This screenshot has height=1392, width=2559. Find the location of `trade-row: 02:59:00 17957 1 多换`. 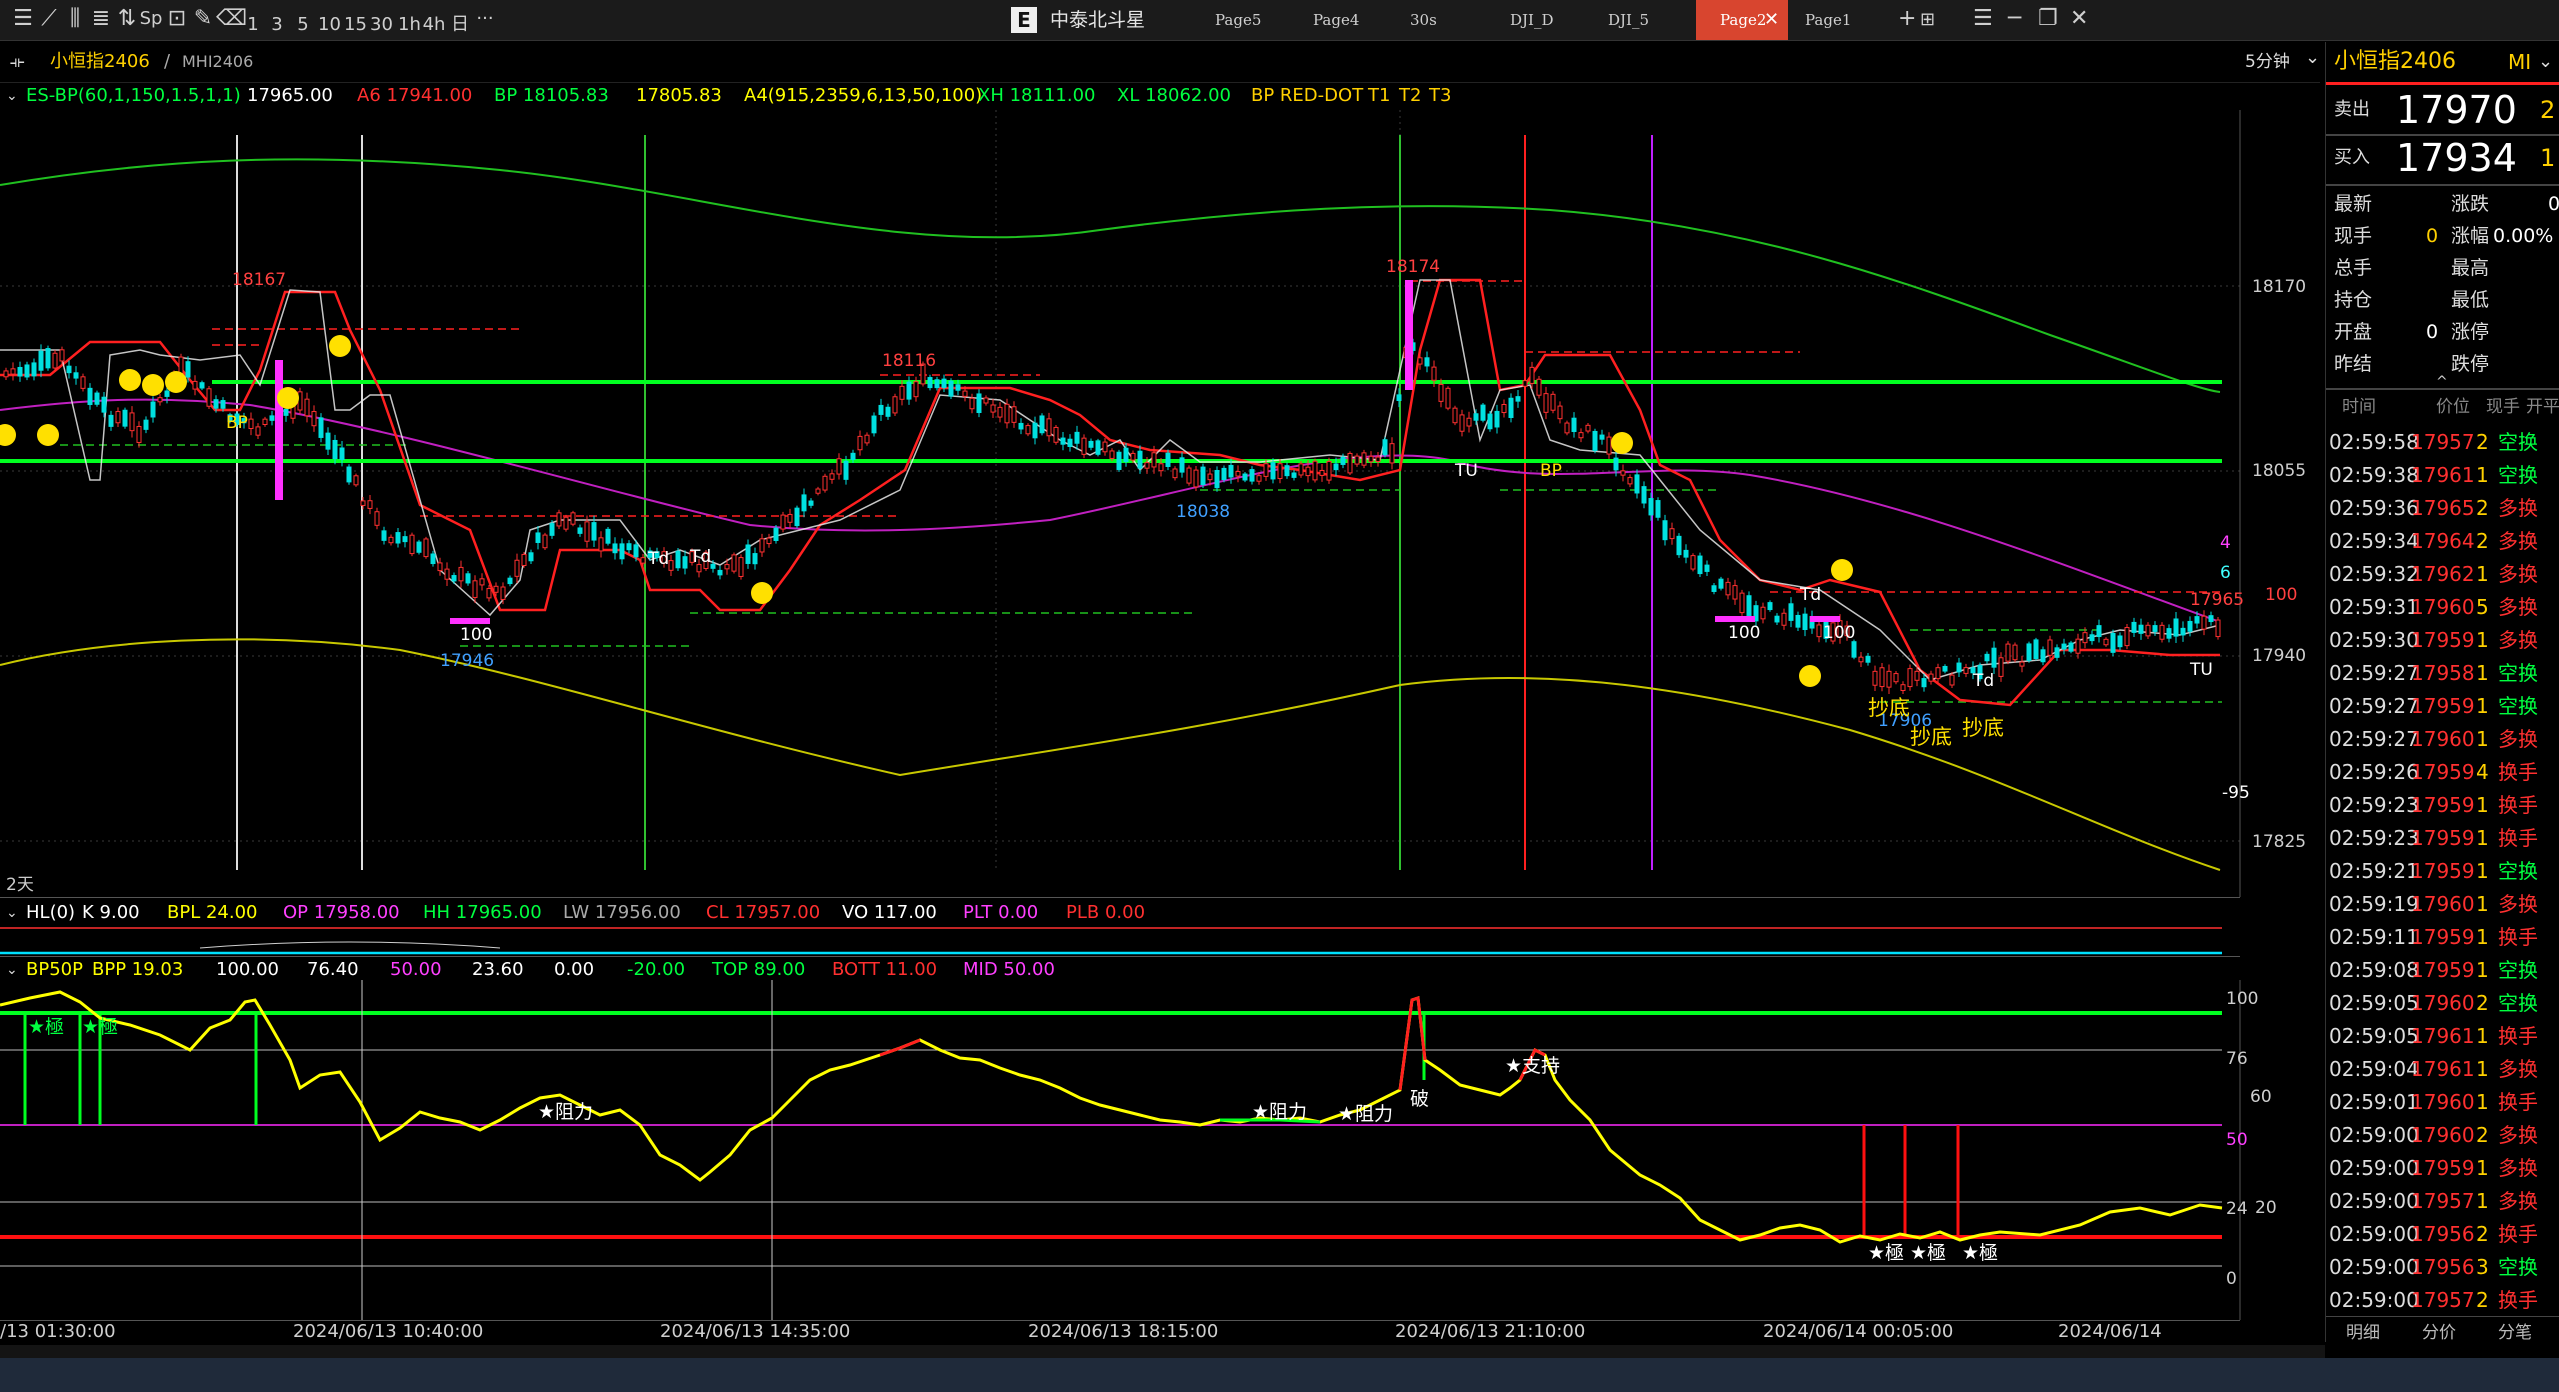

trade-row: 02:59:00 17957 1 多换 is located at coordinates (2442, 1201).